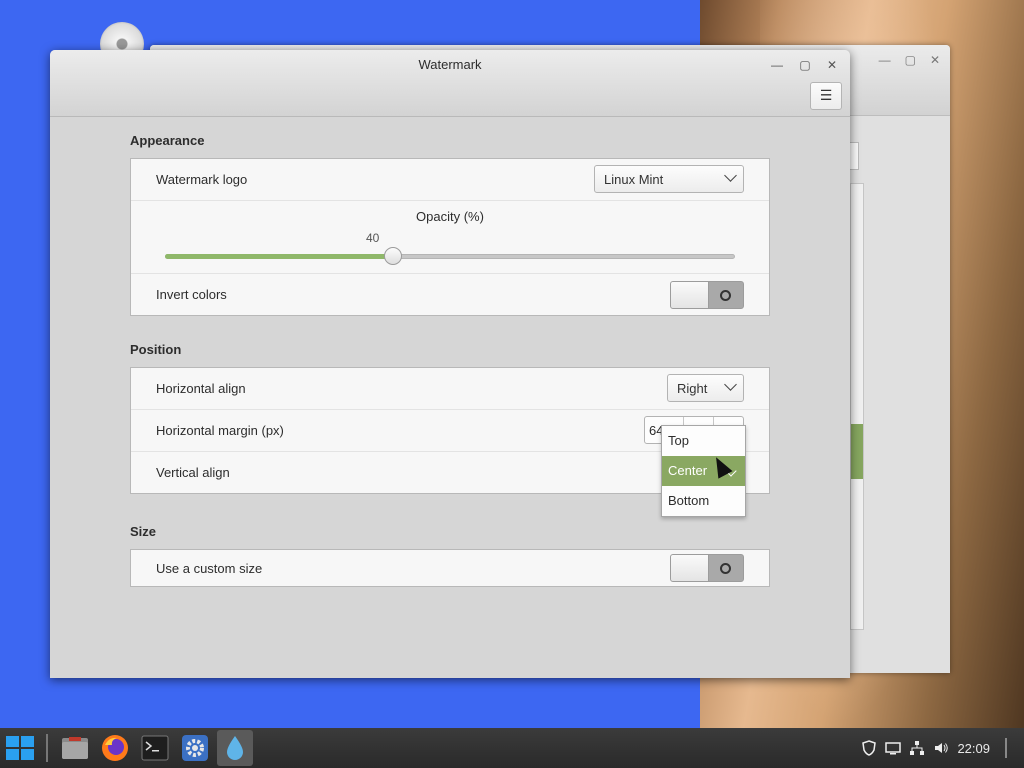  What do you see at coordinates (869, 748) in the screenshot?
I see `shield-icon` at bounding box center [869, 748].